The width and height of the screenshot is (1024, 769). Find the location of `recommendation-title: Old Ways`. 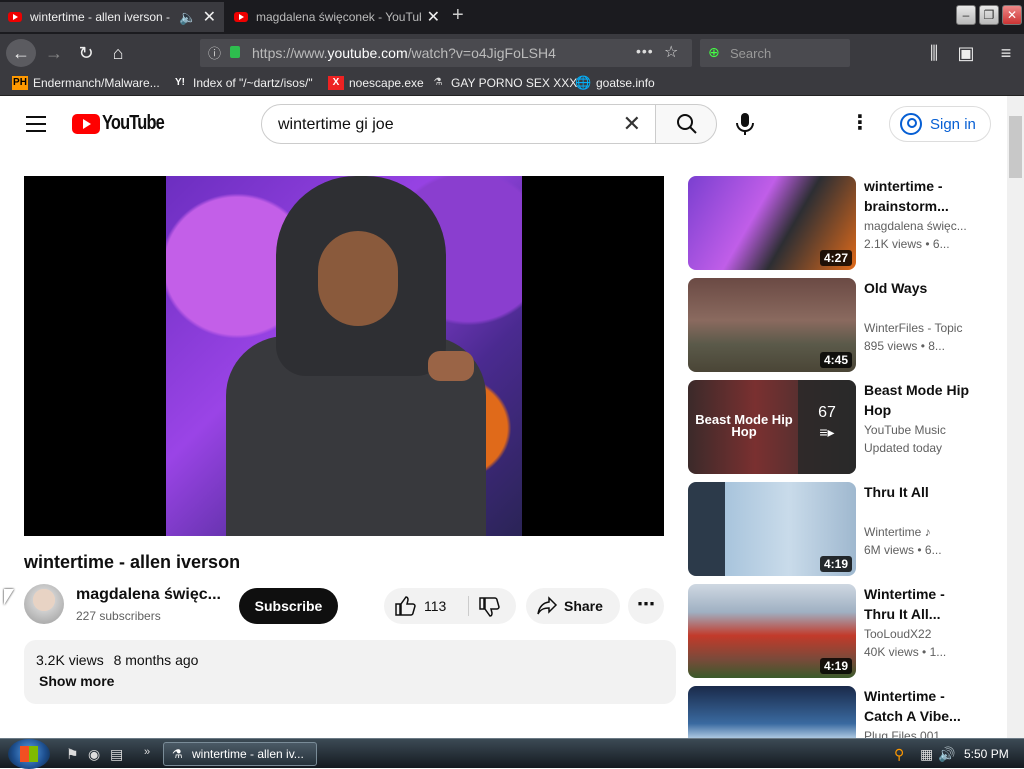

recommendation-title: Old Ways is located at coordinates (919, 288).